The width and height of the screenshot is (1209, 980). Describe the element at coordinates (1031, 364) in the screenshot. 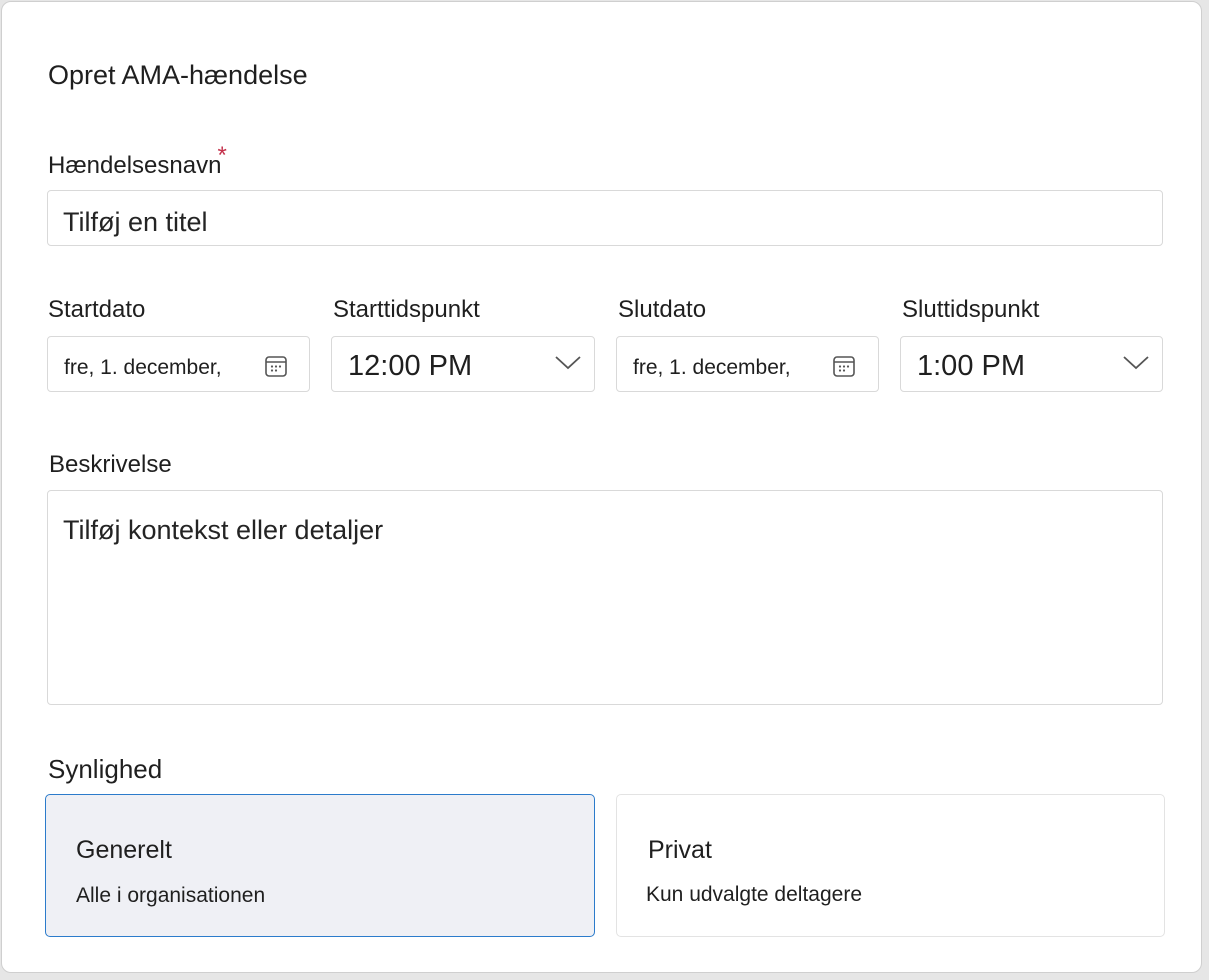

I see `end-time-dropdown: 1:00 PM` at that location.